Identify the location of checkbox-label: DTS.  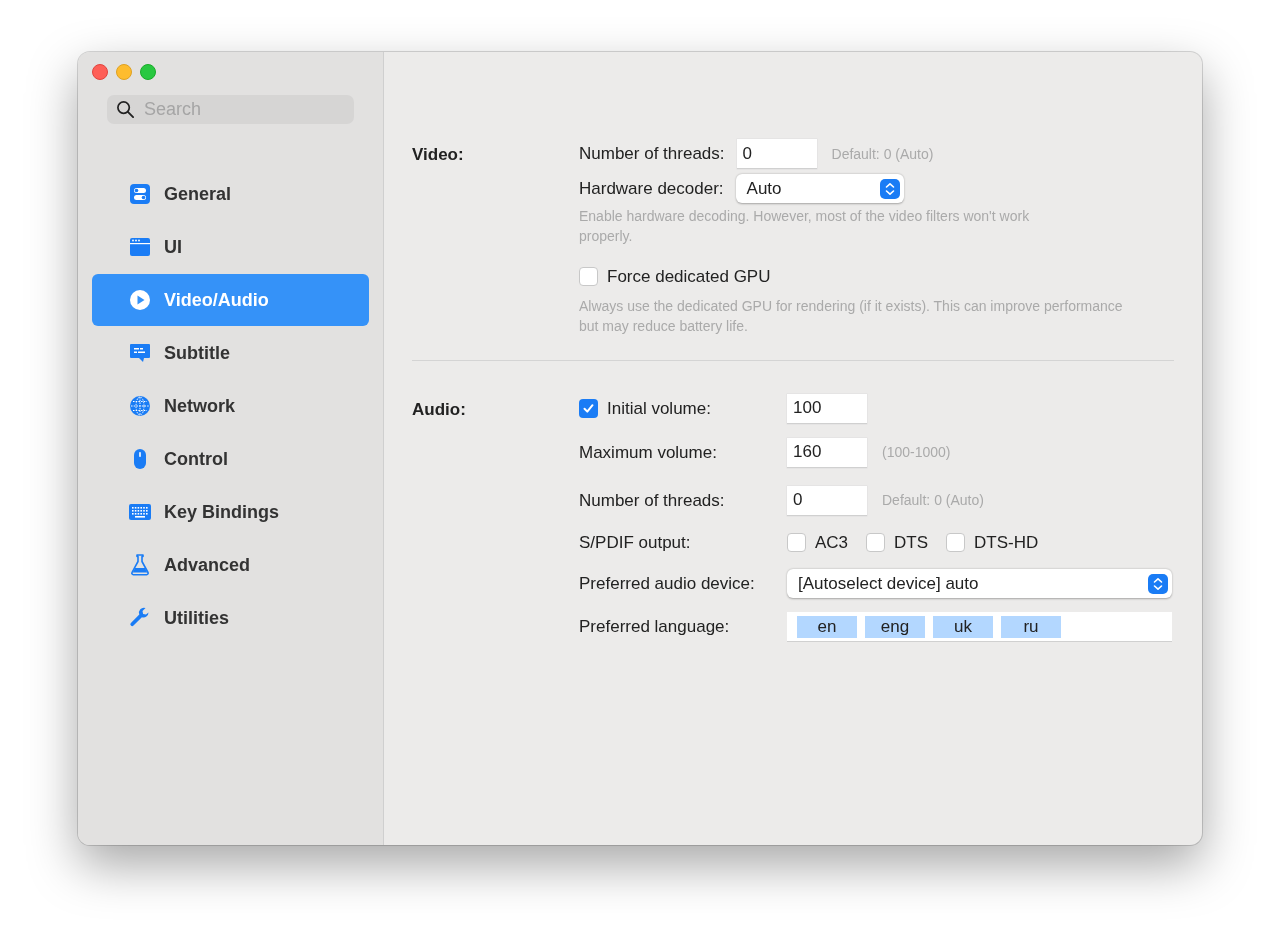
(911, 542).